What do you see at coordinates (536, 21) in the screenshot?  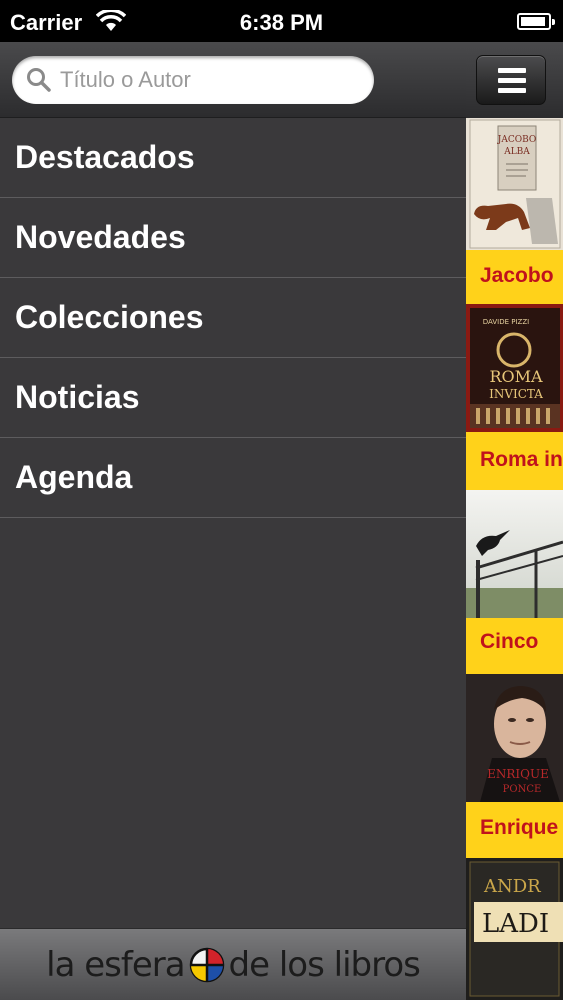 I see `battery-icon` at bounding box center [536, 21].